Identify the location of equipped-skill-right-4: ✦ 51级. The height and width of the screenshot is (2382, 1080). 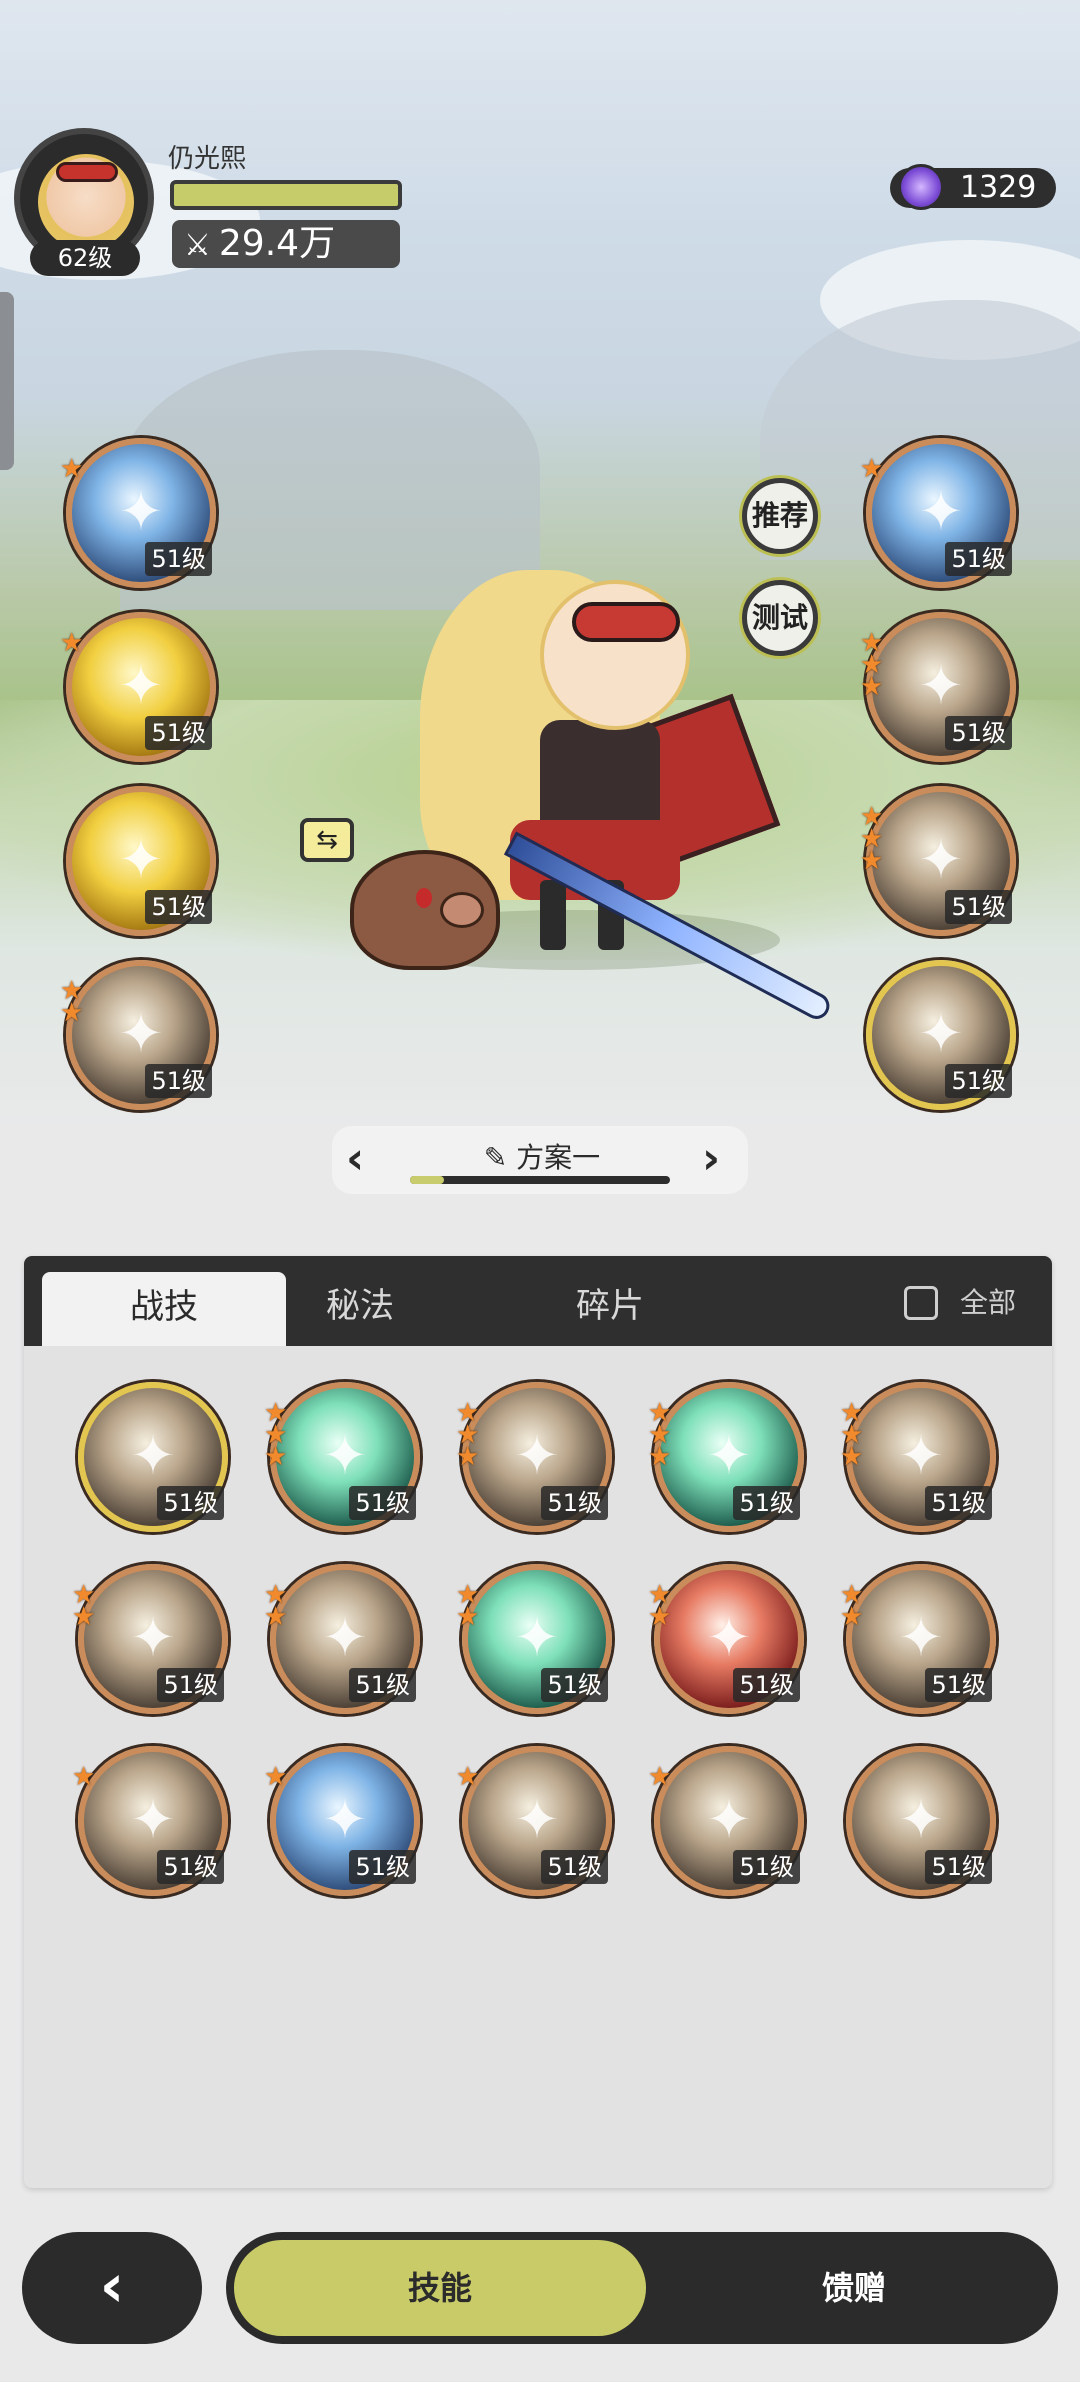
(941, 1035).